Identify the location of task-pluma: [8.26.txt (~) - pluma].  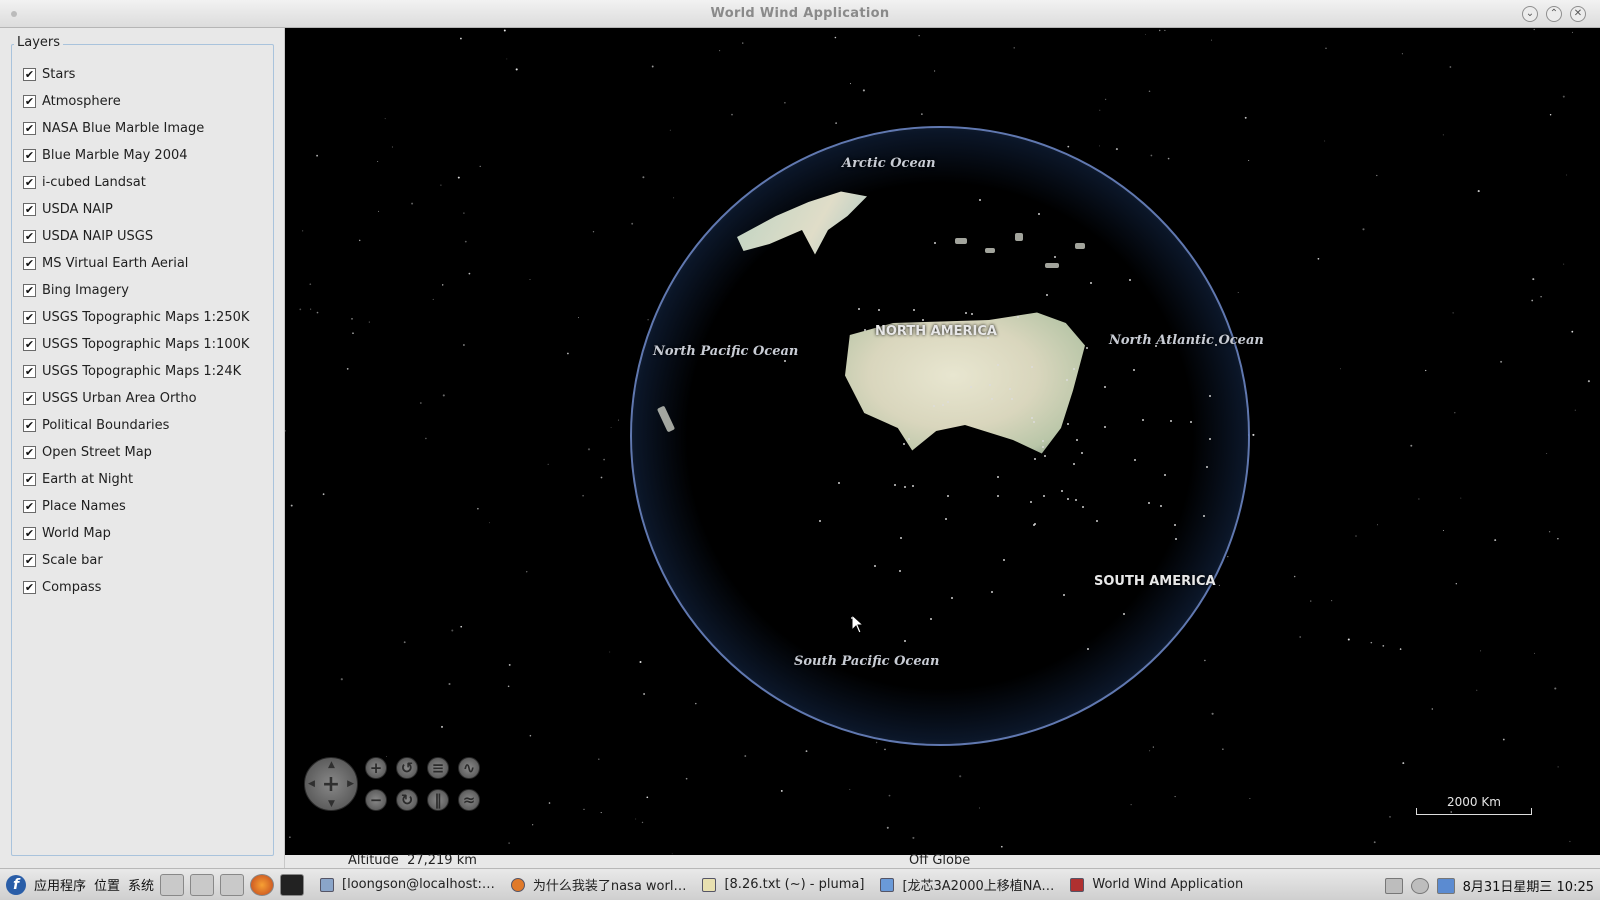
(783, 884).